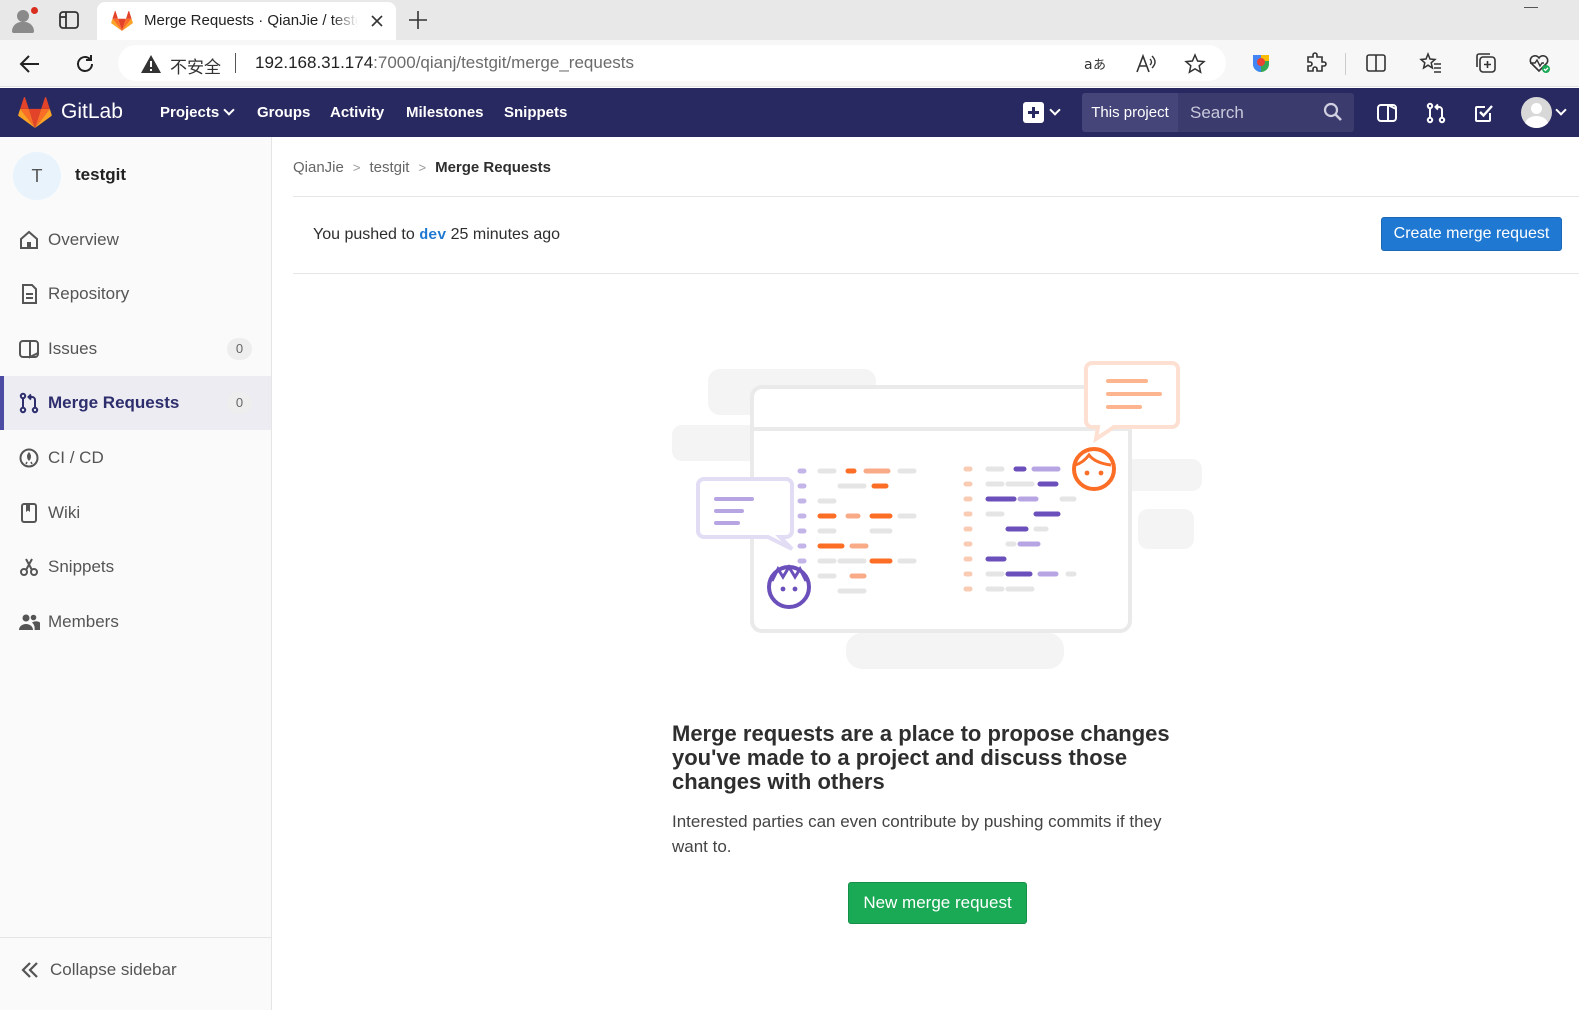 Image resolution: width=1579 pixels, height=1010 pixels. What do you see at coordinates (377, 21) in the screenshot?
I see `close-tab-icon` at bounding box center [377, 21].